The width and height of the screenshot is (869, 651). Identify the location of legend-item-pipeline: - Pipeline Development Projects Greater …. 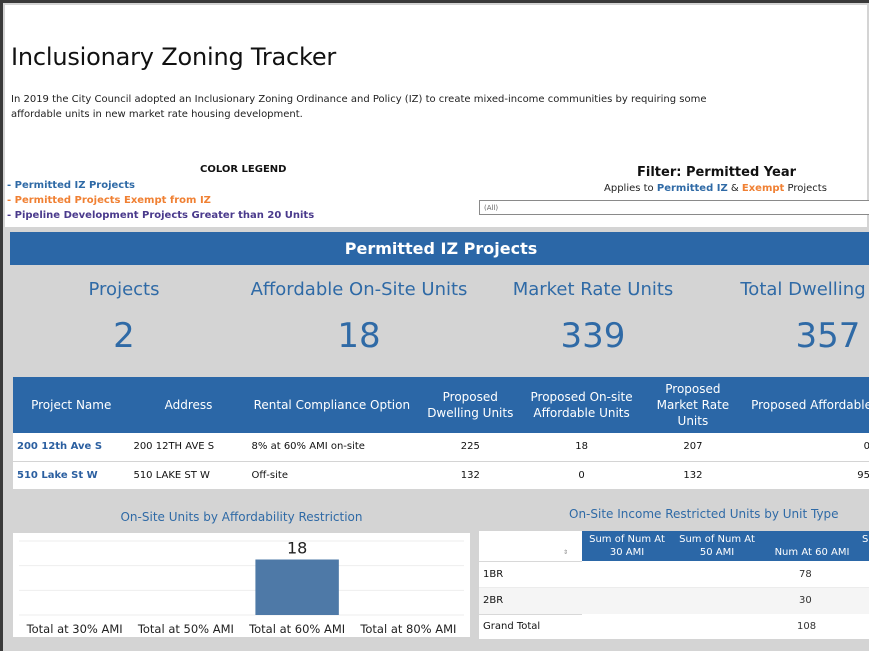
(161, 215).